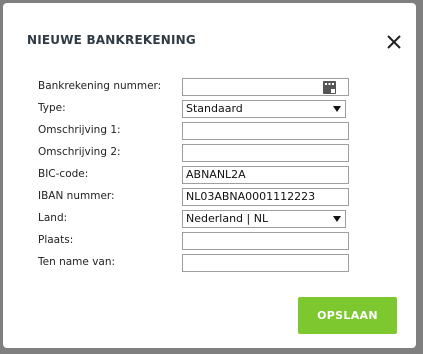 Image resolution: width=423 pixels, height=354 pixels. What do you see at coordinates (214, 108) in the screenshot?
I see `type-select-value: Standaard` at bounding box center [214, 108].